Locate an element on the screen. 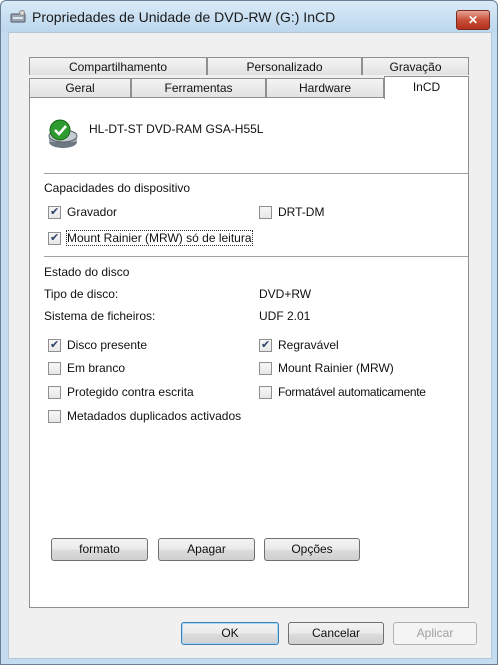 Image resolution: width=498 pixels, height=665 pixels. disco-presente-label: Disco presente is located at coordinates (107, 345).